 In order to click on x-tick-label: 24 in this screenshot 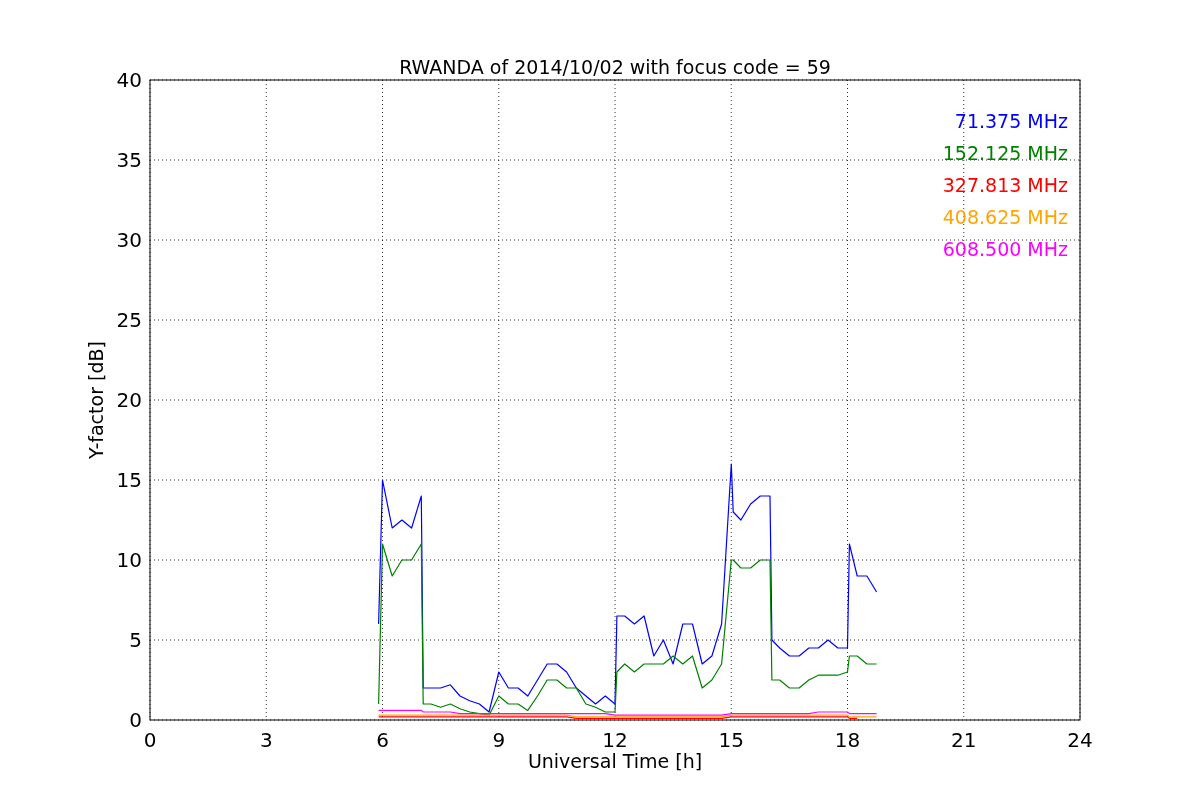, I will do `click(1080, 740)`.